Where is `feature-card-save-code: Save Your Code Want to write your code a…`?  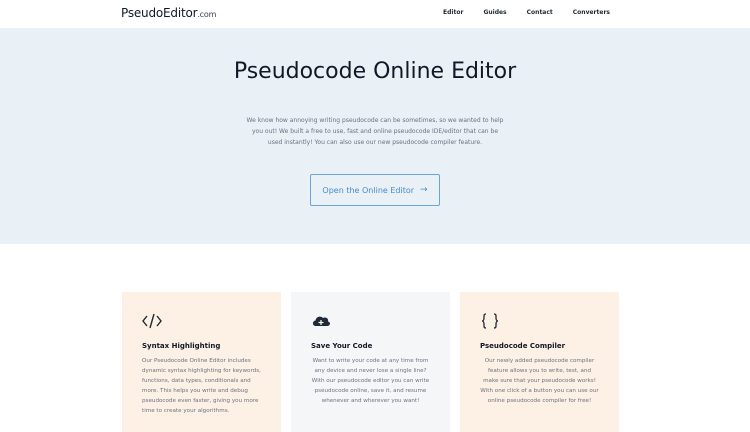 feature-card-save-code: Save Your Code Want to write your code a… is located at coordinates (370, 362).